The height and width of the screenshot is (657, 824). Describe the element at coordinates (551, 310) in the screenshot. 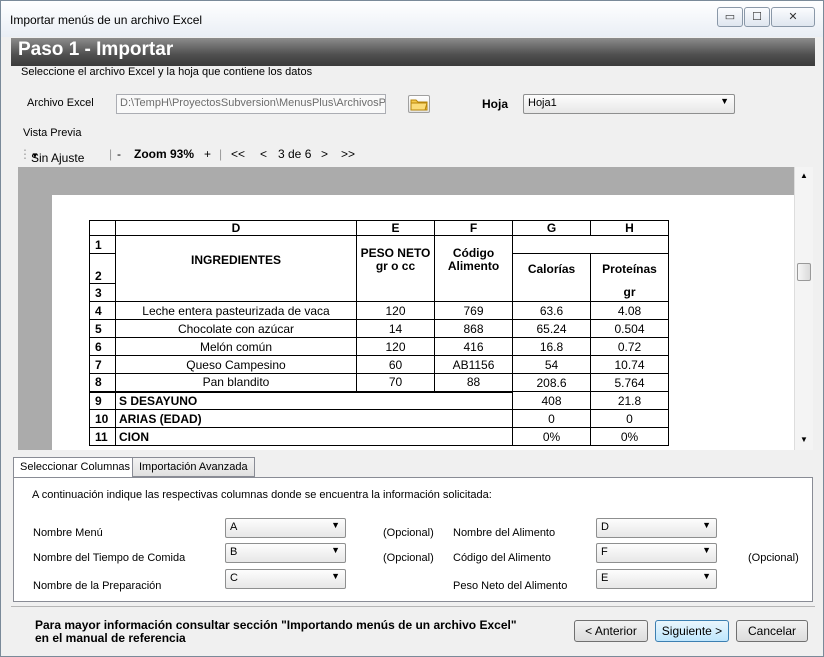

I see `table-cell: 63.6` at that location.